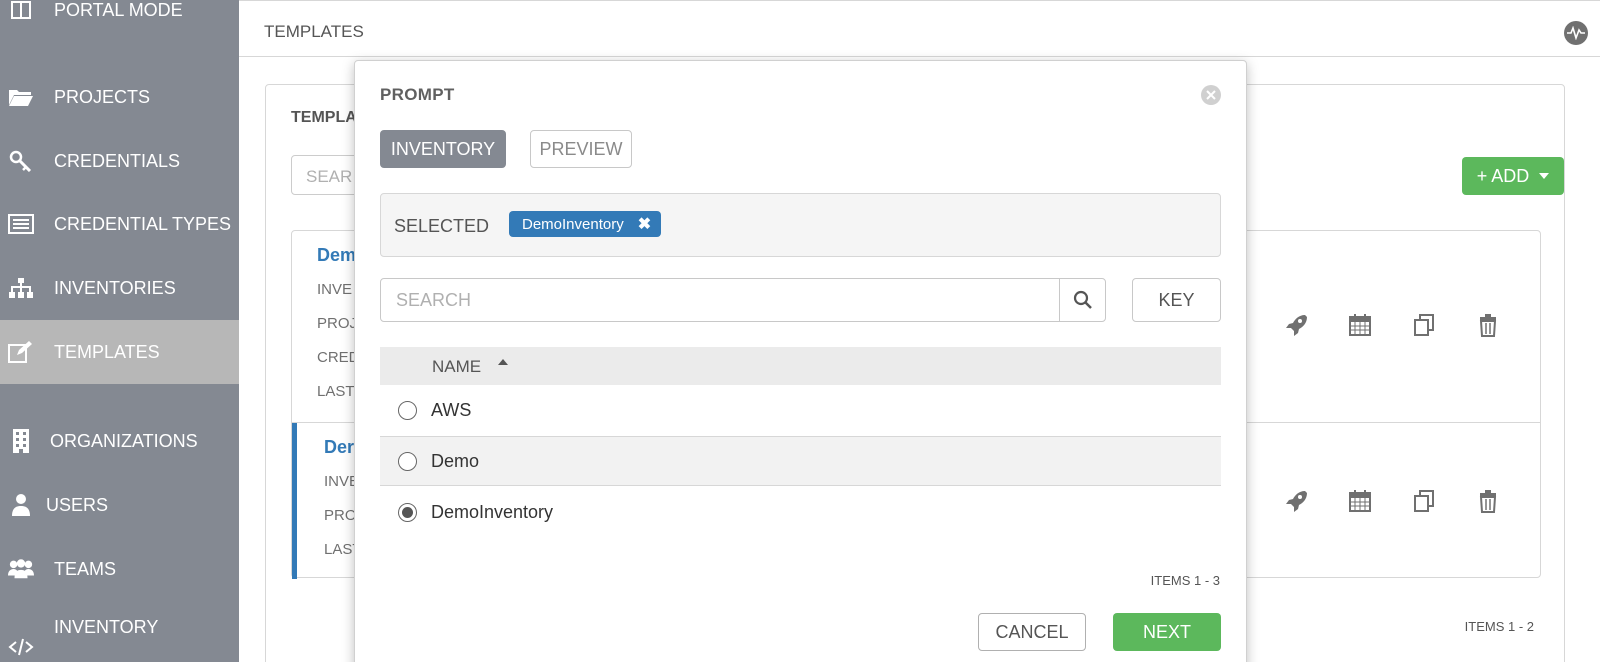 The width and height of the screenshot is (1600, 662). I want to click on chevron-down-icon, so click(1544, 176).